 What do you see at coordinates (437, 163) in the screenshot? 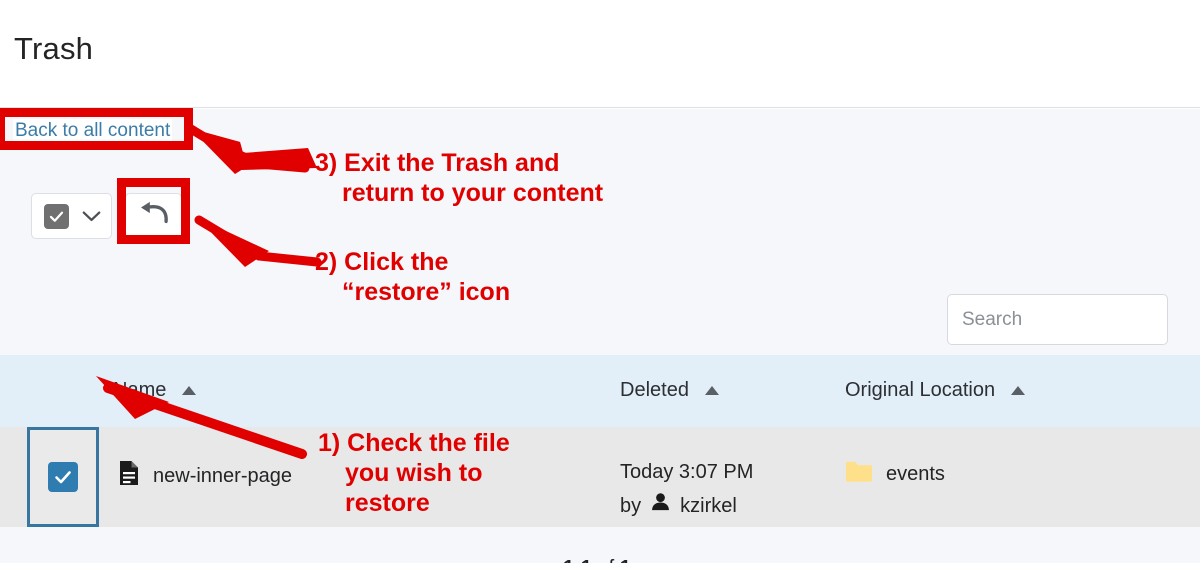
I see `annotation-step-3-line1: 3) Exit the Trash and` at bounding box center [437, 163].